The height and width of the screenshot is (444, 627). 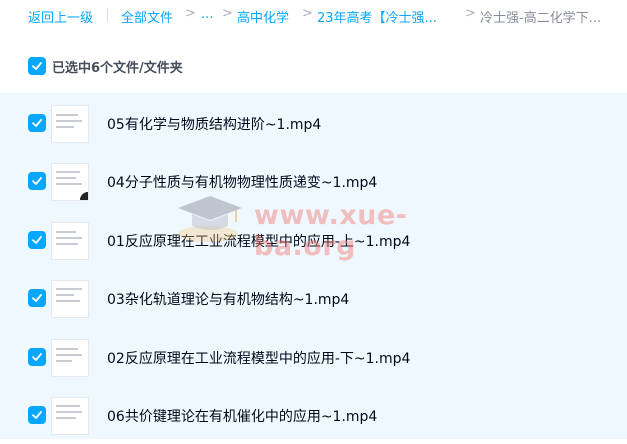 I want to click on file-name: 05有化学与物质结构进阶~1.mp4, so click(x=214, y=124).